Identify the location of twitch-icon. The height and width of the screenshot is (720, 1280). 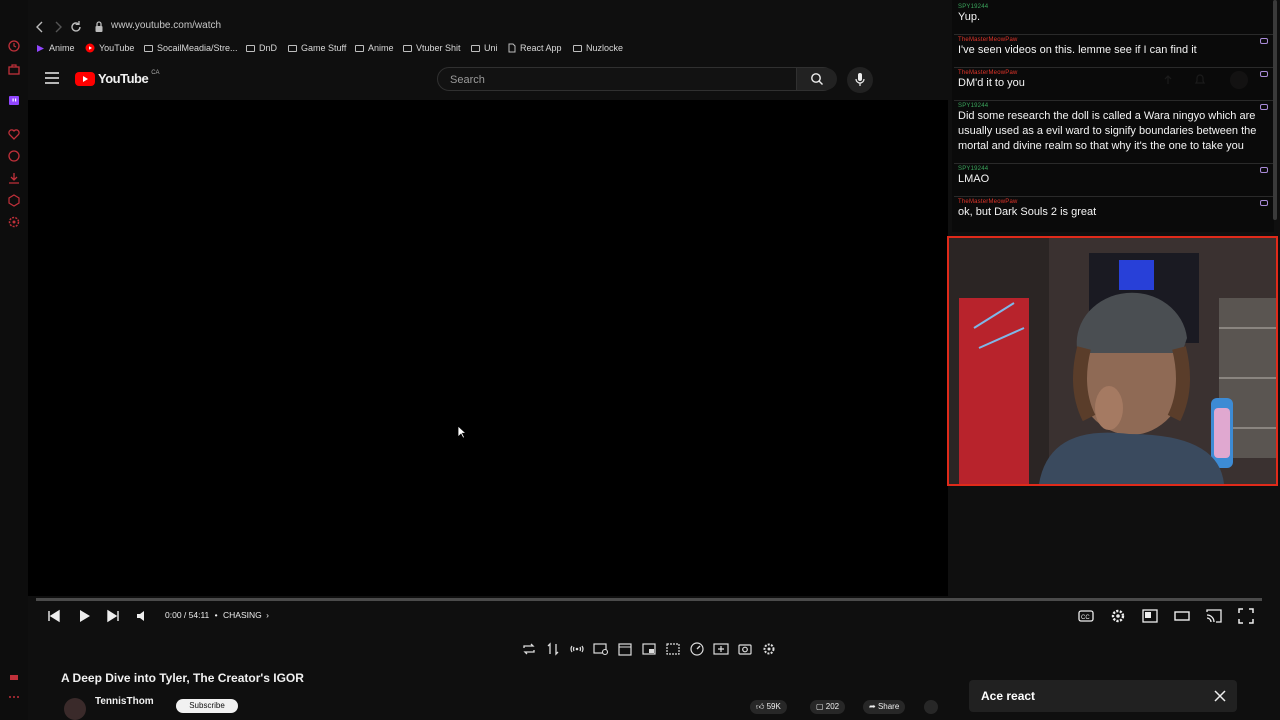
(14, 101).